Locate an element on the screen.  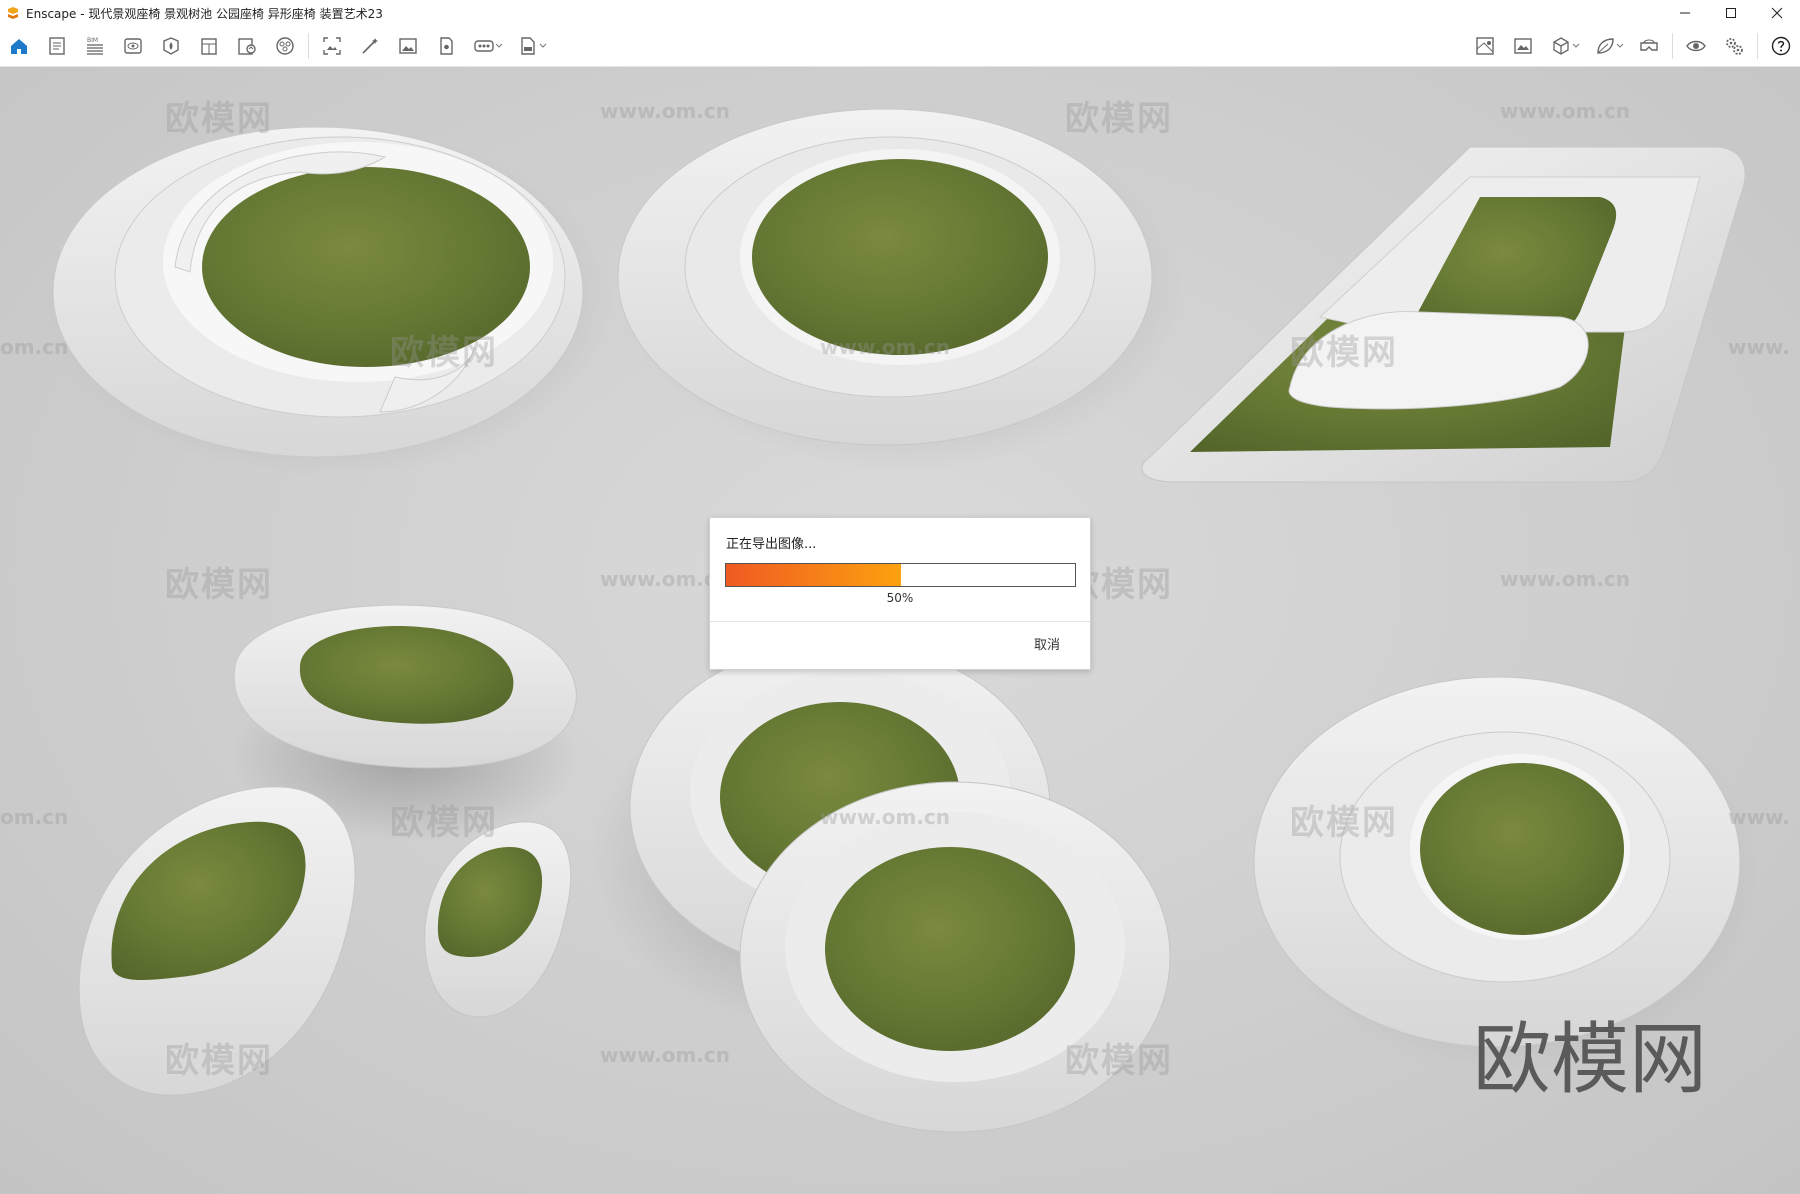
home-button is located at coordinates (19, 46).